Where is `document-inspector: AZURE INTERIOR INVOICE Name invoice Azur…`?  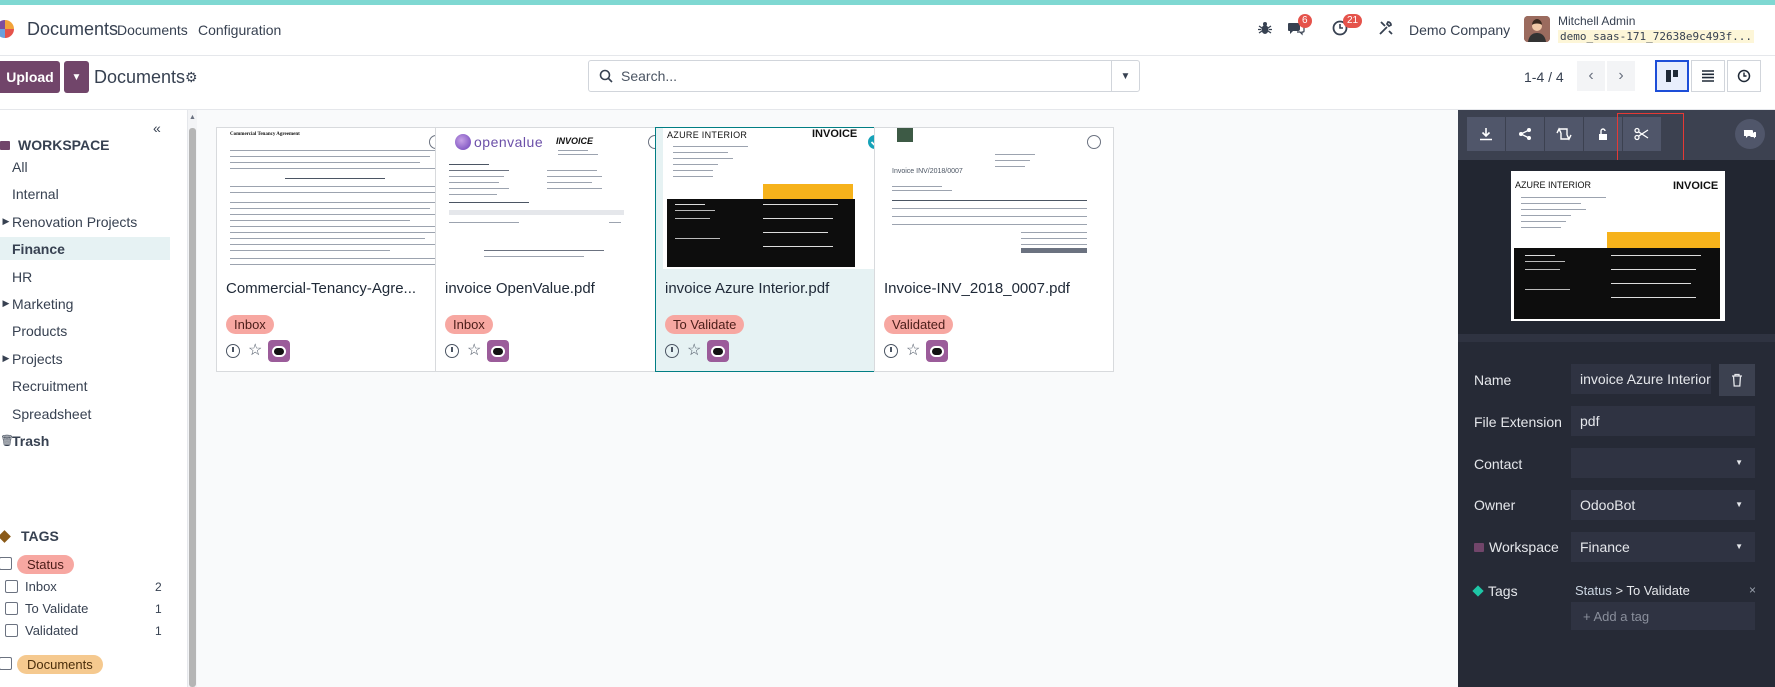
document-inspector: AZURE INTERIOR INVOICE Name invoice Azur… is located at coordinates (1616, 398).